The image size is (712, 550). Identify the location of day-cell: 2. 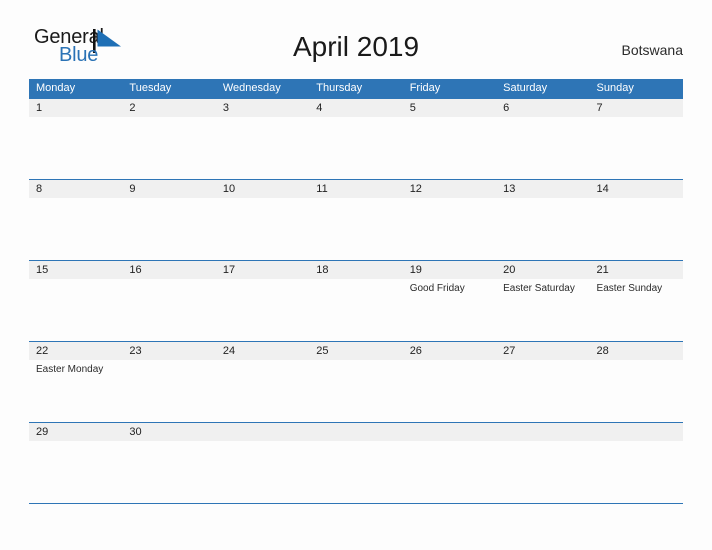
(168, 139).